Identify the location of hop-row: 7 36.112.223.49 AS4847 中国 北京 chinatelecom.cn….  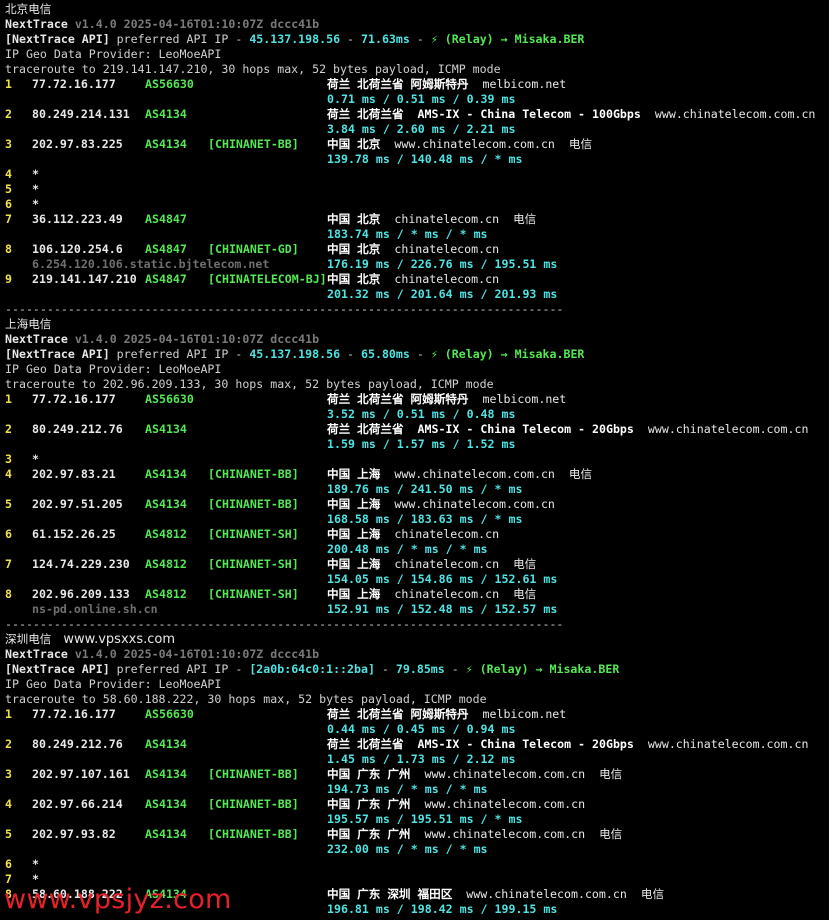
(417, 219).